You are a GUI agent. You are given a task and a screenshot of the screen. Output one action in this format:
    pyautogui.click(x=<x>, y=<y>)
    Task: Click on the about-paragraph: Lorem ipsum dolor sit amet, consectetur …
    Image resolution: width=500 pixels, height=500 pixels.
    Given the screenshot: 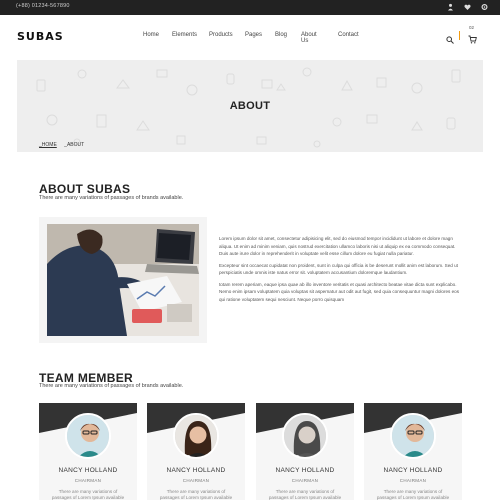 What is the action you would take?
    pyautogui.click(x=337, y=246)
    